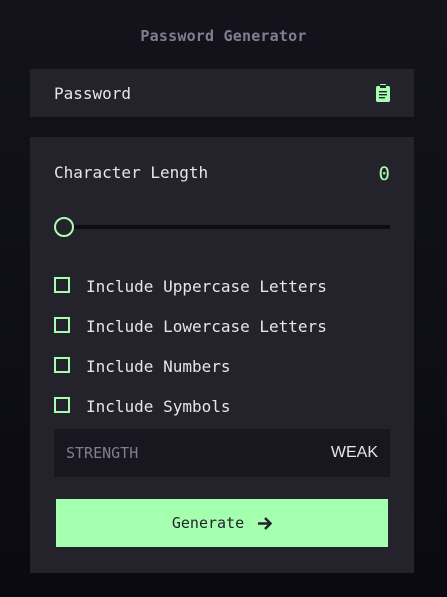 The image size is (447, 597). What do you see at coordinates (383, 93) in the screenshot?
I see `clipboard-icon` at bounding box center [383, 93].